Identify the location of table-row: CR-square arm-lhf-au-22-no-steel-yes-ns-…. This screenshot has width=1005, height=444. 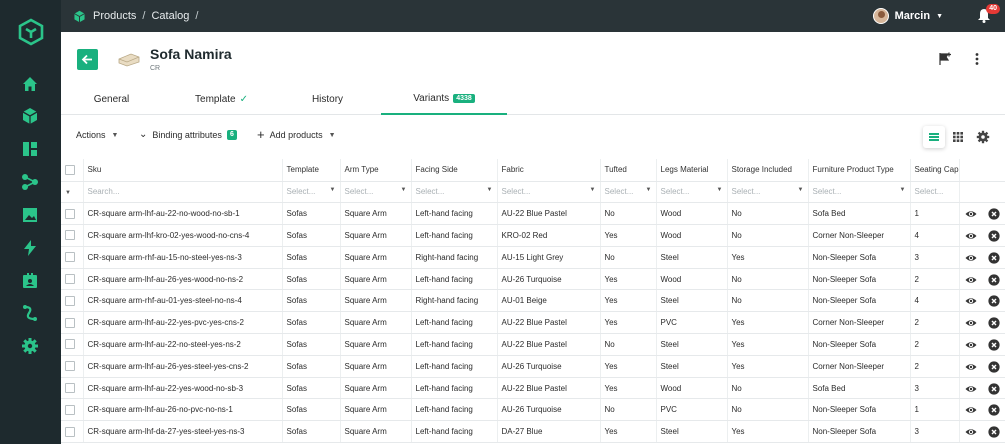
(533, 344).